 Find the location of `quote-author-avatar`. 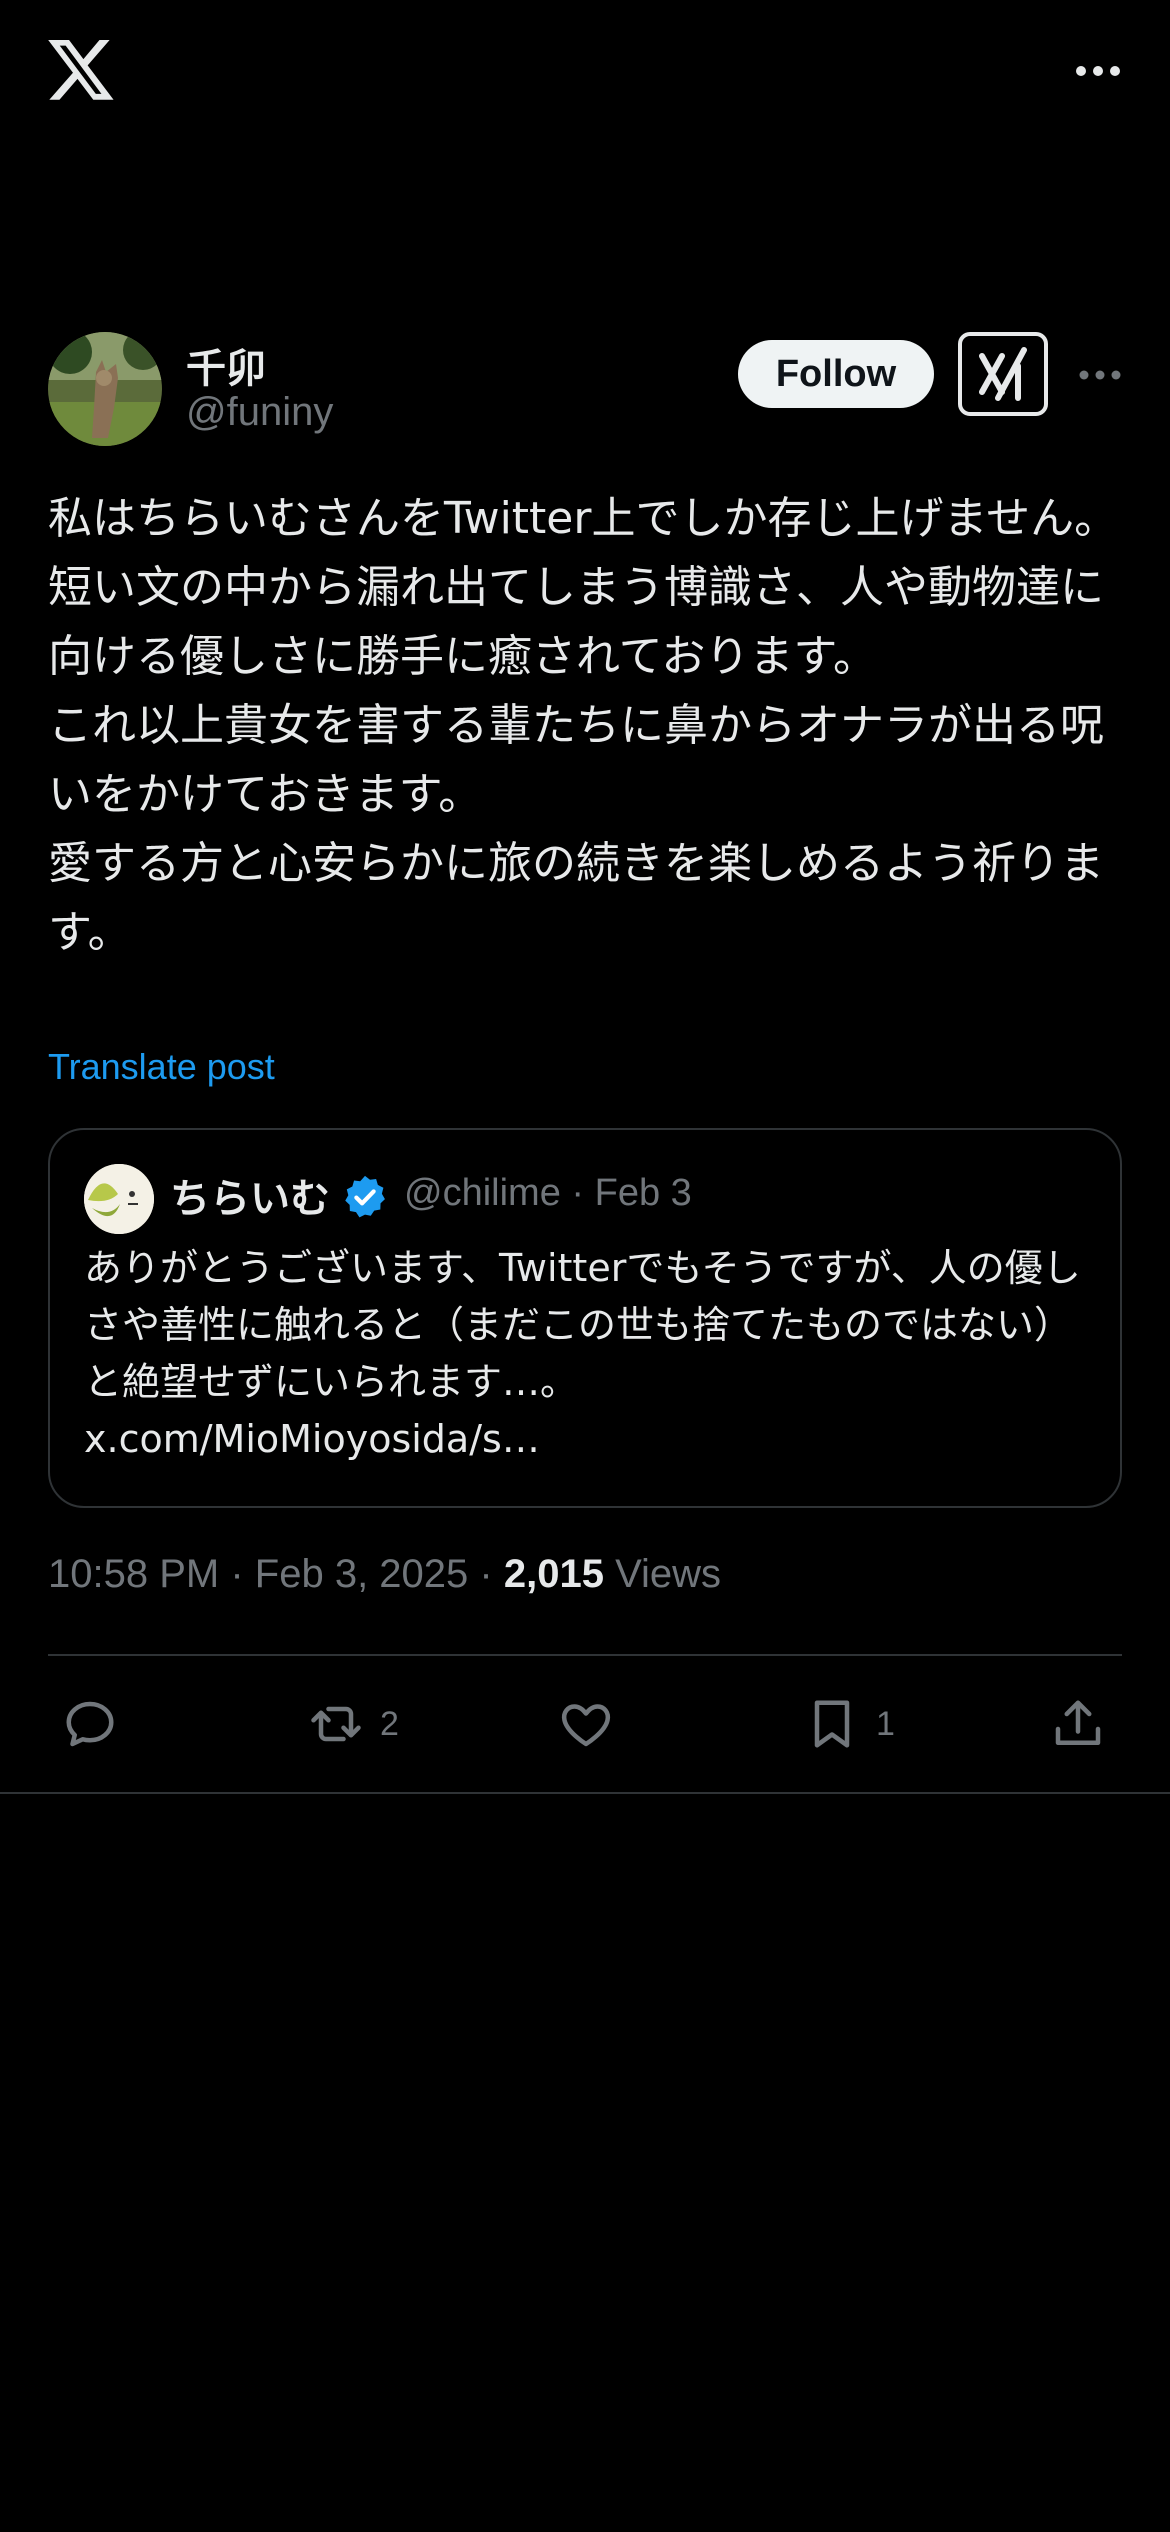

quote-author-avatar is located at coordinates (119, 1199).